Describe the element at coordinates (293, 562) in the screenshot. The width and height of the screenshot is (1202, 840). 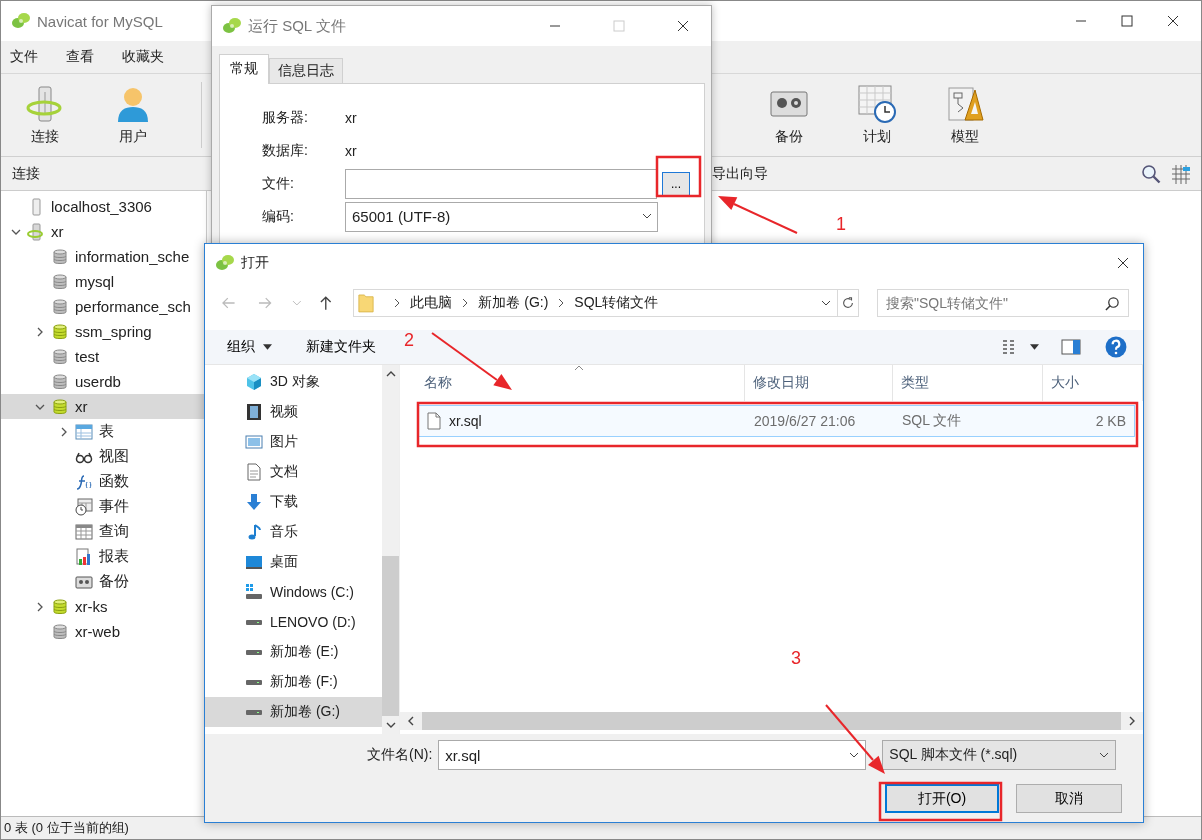
I see `navigation-item: 桌面` at that location.